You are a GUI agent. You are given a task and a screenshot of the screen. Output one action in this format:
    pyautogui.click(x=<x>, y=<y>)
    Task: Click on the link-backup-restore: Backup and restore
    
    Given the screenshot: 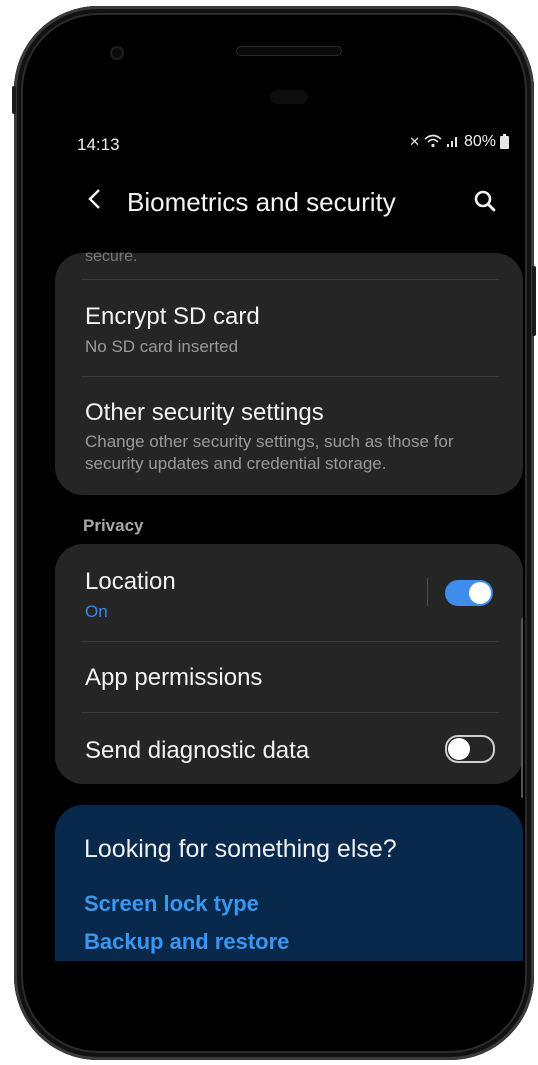 What is the action you would take?
    pyautogui.click(x=186, y=942)
    